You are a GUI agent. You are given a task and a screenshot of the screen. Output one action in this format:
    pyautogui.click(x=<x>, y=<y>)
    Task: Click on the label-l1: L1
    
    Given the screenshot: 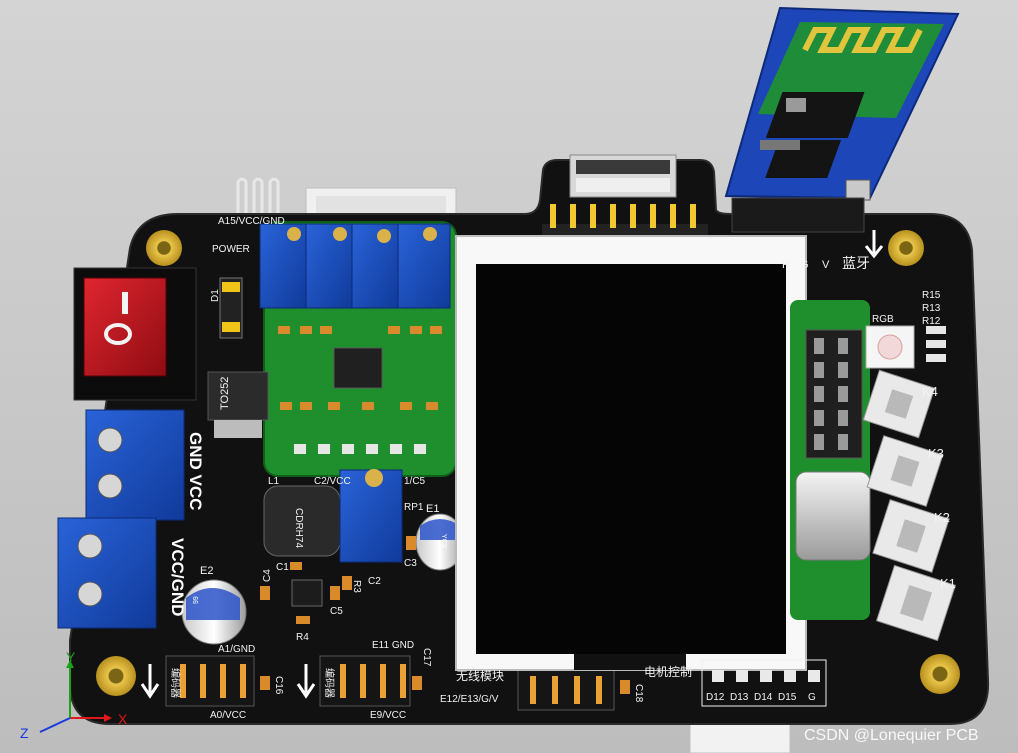 What is the action you would take?
    pyautogui.click(x=274, y=481)
    